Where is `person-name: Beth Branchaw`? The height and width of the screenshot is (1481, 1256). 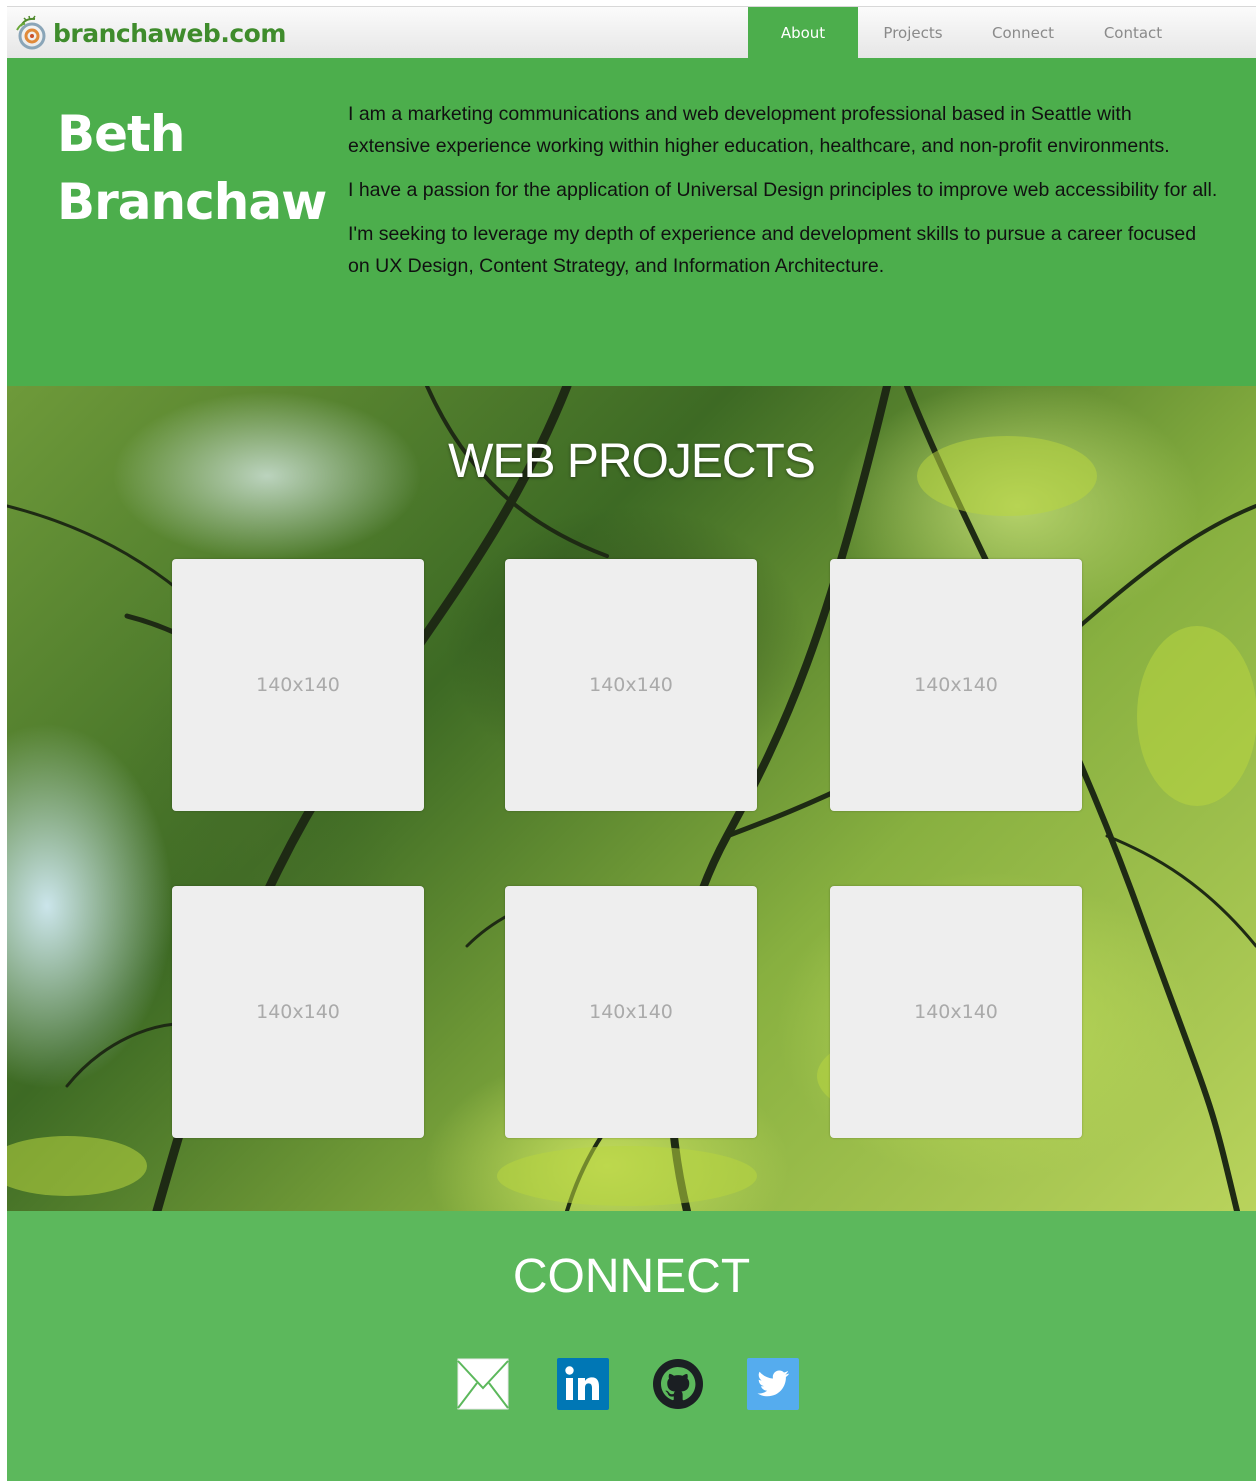
person-name: Beth Branchaw is located at coordinates (192, 168).